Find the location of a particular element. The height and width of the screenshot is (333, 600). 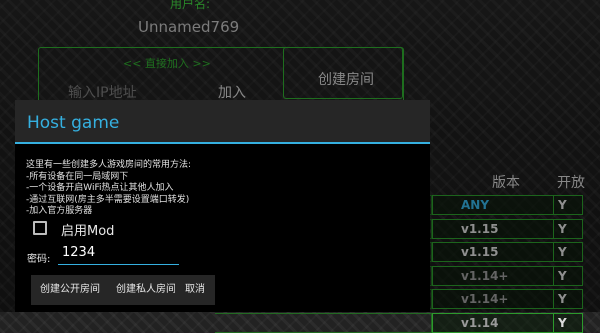

password-label: 密码: is located at coordinates (39, 259).